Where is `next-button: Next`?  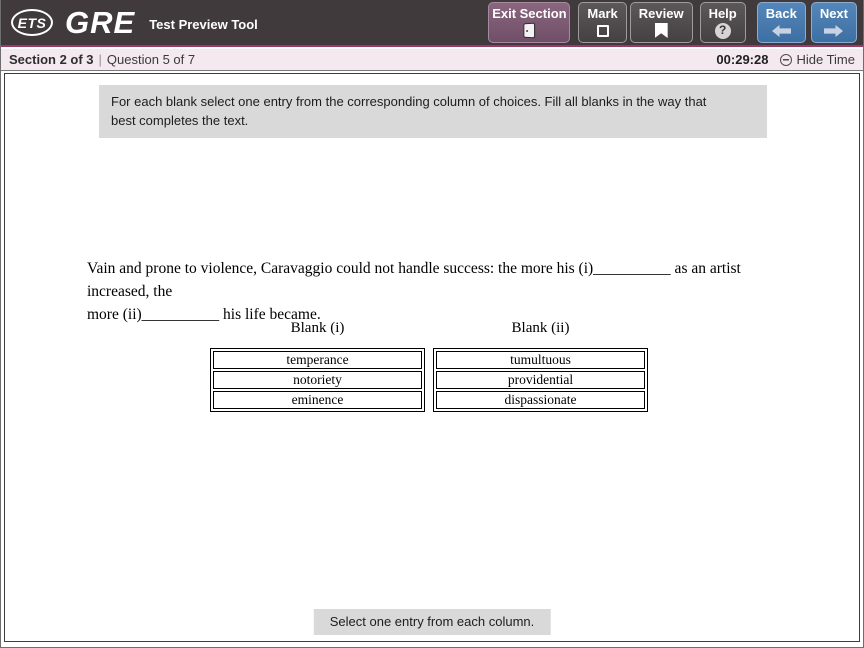
next-button: Next is located at coordinates (833, 22).